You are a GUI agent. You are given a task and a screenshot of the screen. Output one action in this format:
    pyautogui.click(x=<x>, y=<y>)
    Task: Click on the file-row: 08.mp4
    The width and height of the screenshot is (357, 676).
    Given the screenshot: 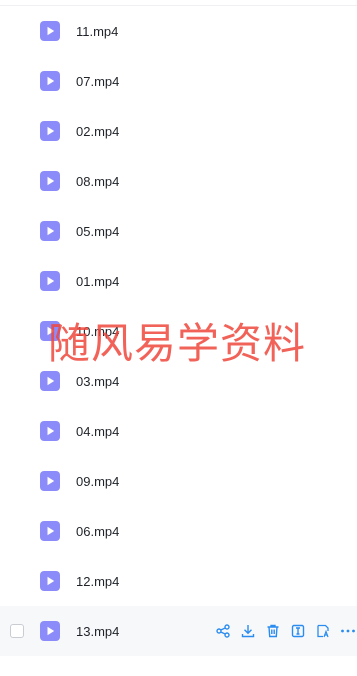 What is the action you would take?
    pyautogui.click(x=178, y=181)
    